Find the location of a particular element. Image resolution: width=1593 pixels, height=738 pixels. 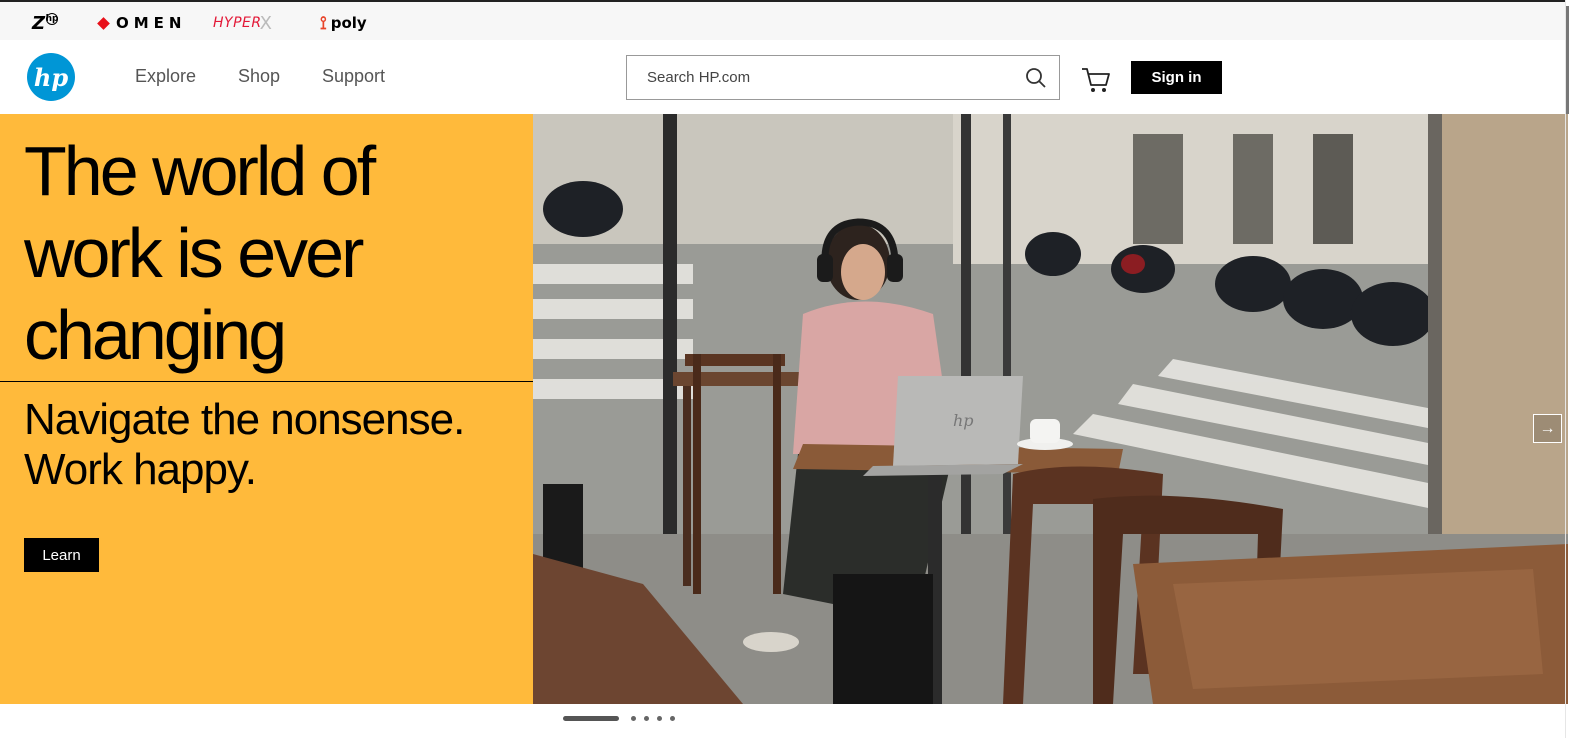

hp-logo-text: hp is located at coordinates (51, 77).